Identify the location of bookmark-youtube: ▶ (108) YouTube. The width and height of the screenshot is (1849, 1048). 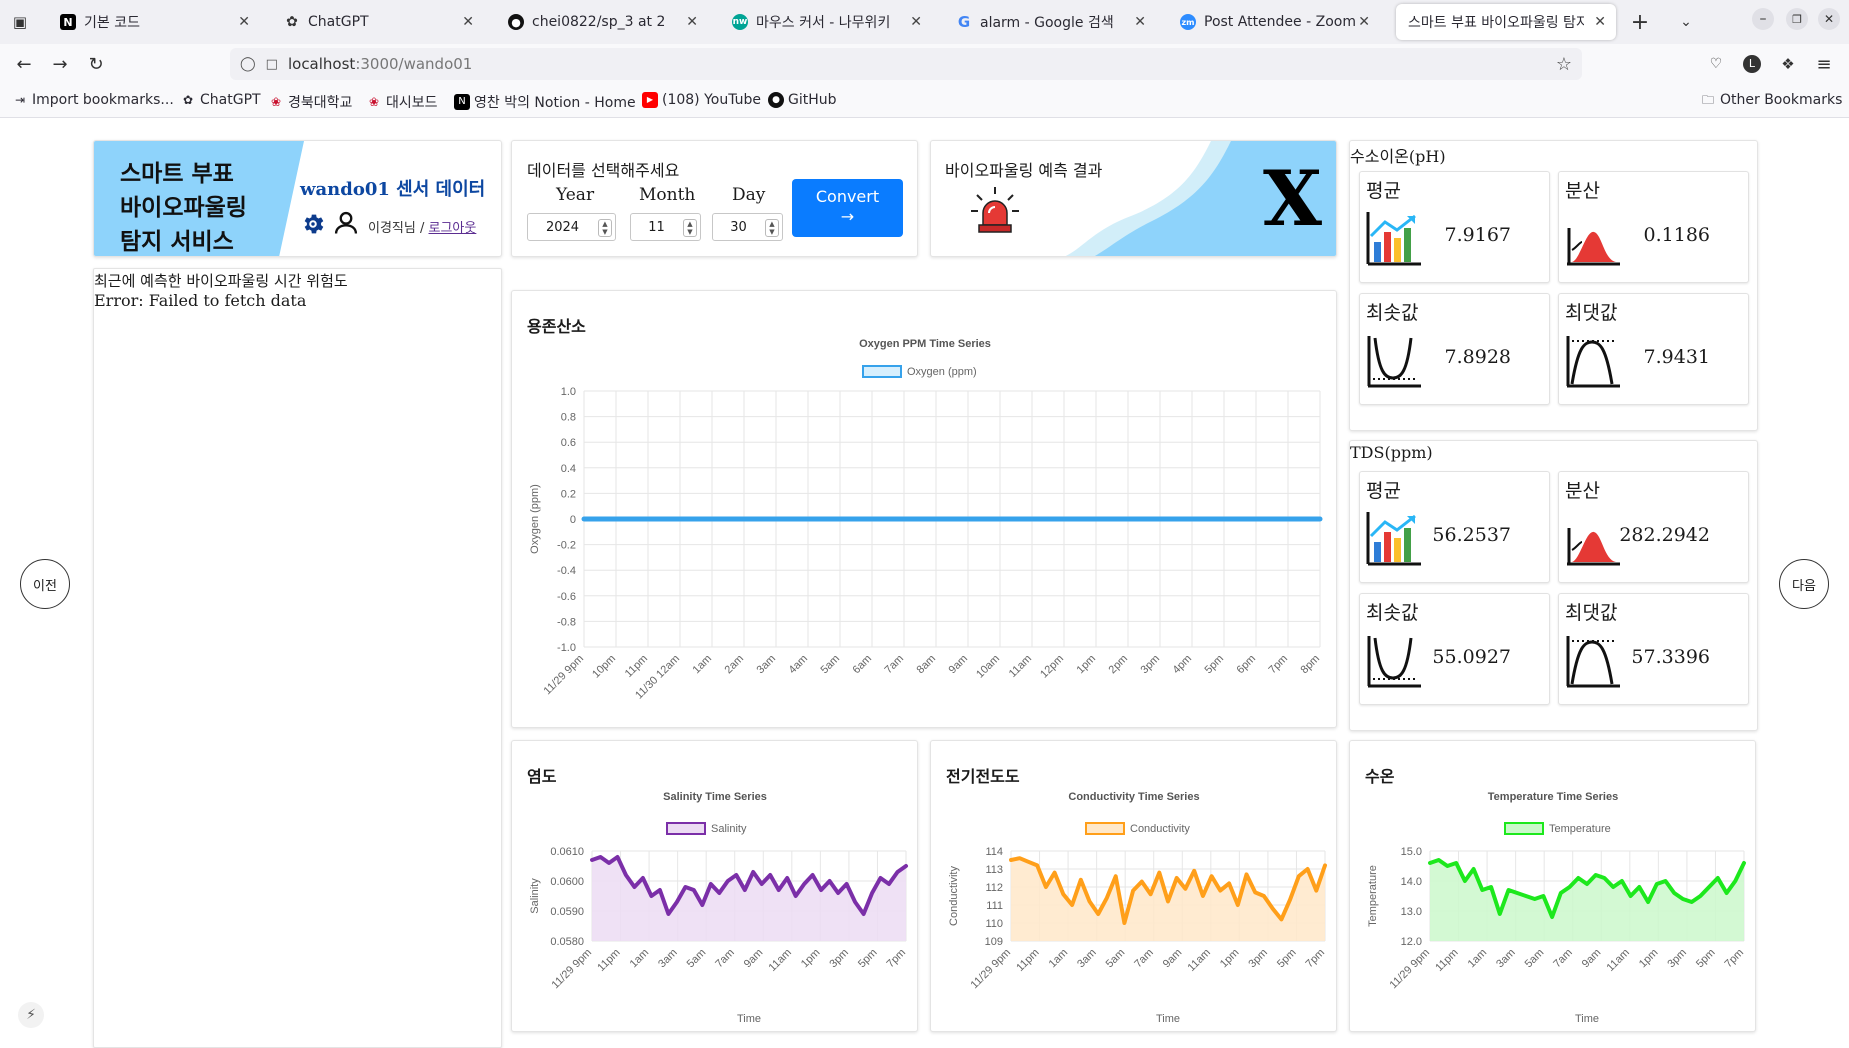
(701, 100).